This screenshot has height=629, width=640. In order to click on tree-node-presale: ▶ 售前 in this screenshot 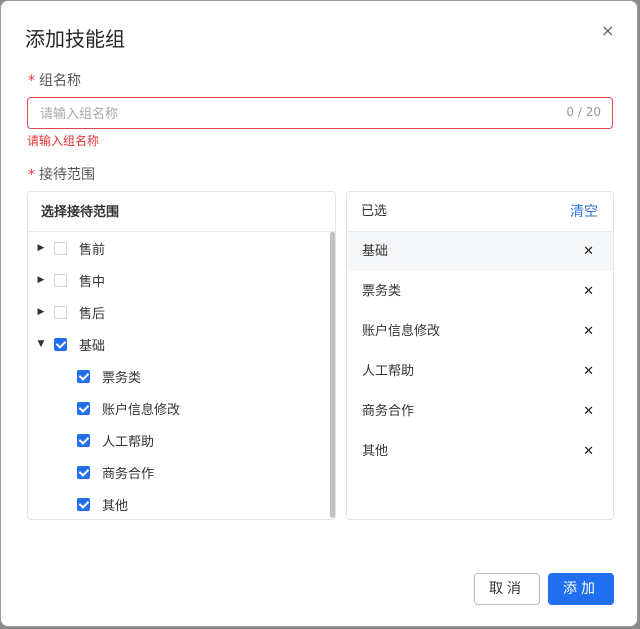, I will do `click(71, 248)`.